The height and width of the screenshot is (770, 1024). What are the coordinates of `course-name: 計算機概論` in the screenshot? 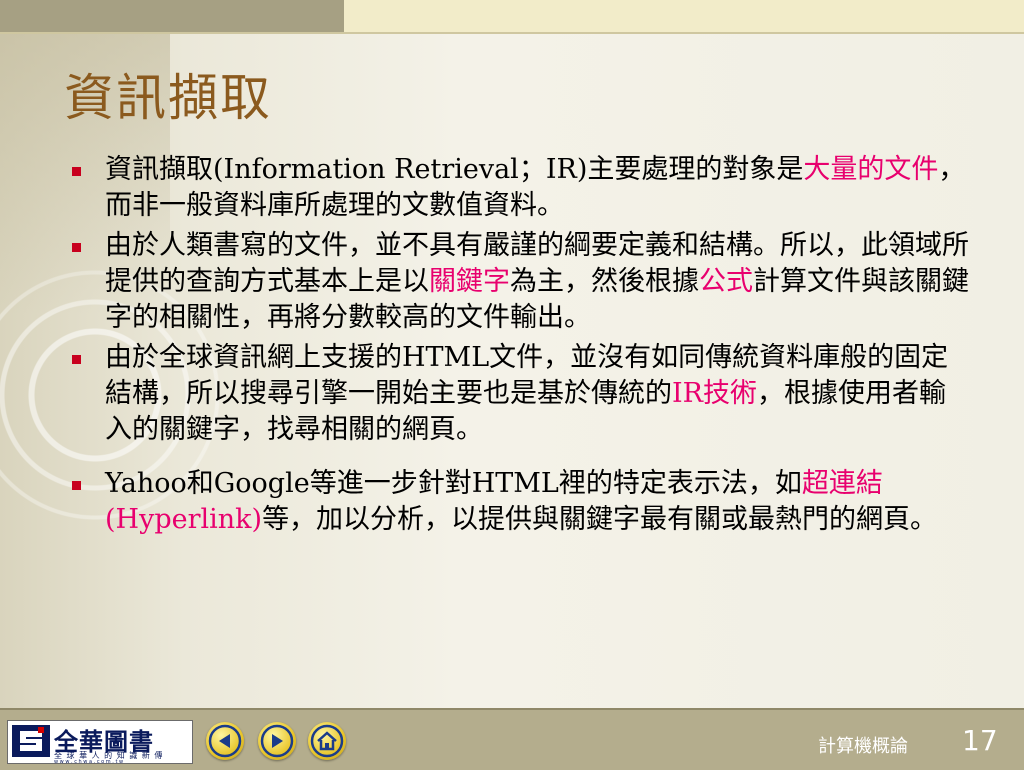 It's located at (863, 746).